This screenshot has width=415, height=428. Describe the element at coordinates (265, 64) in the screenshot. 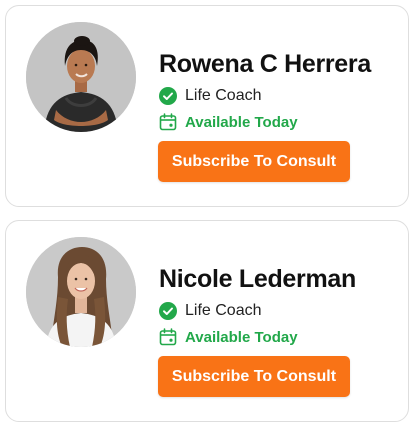

I see `coach-name: Rowena C Herrera` at that location.